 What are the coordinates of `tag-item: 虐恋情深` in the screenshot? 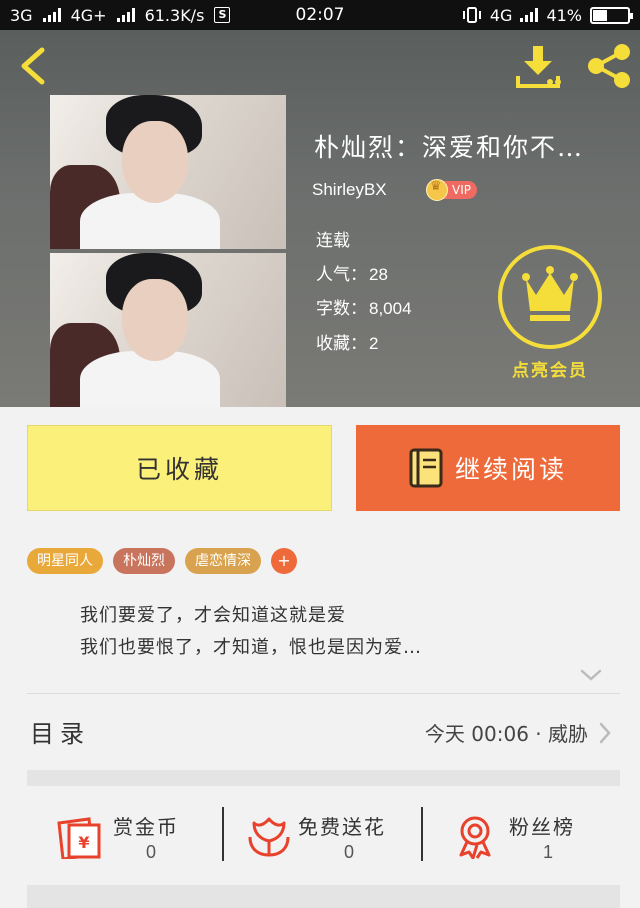 It's located at (223, 561).